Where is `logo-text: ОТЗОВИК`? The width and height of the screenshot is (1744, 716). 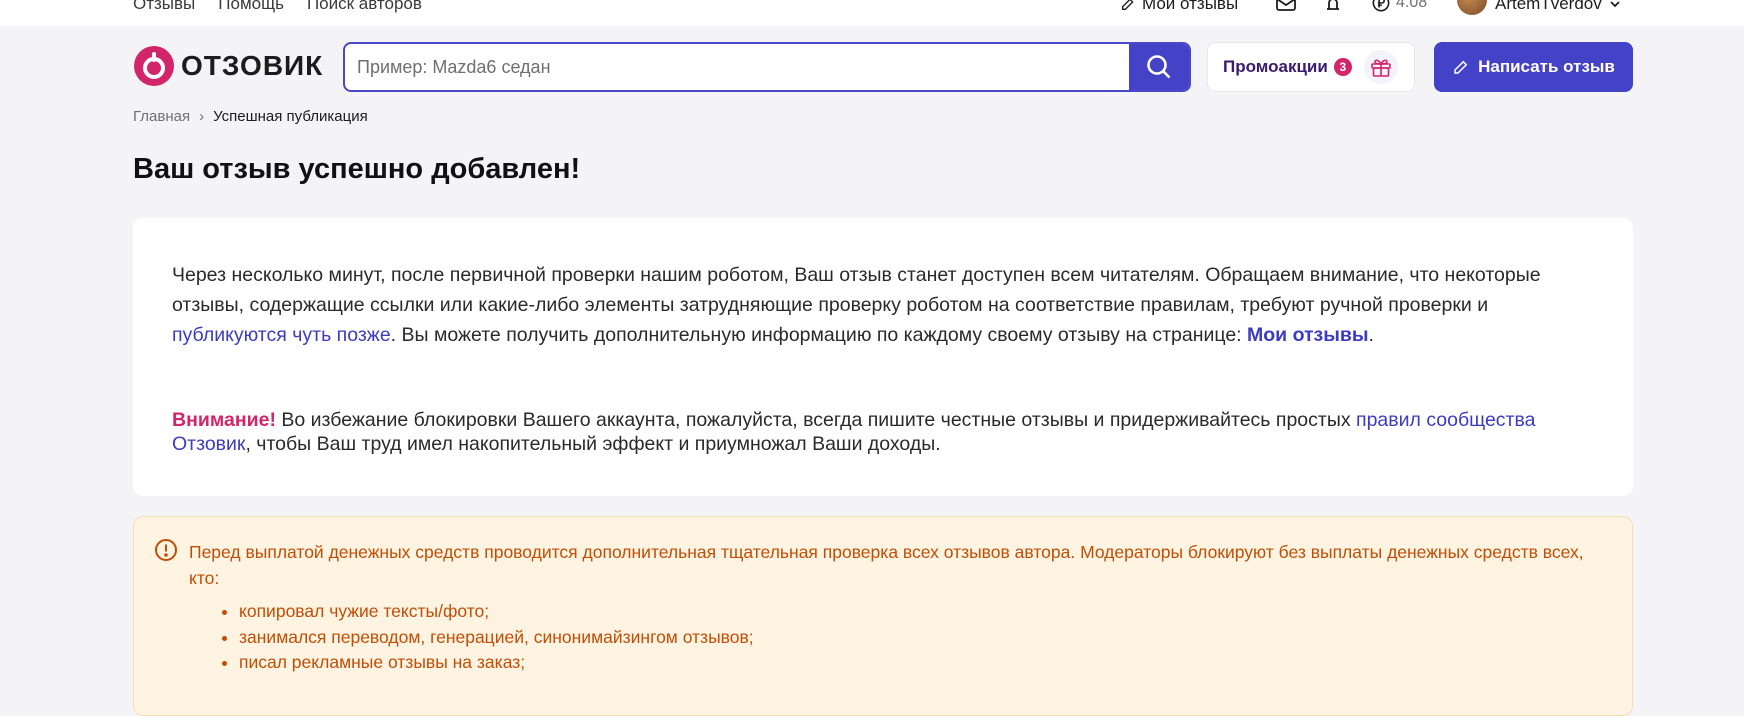 logo-text: ОТЗОВИК is located at coordinates (252, 65).